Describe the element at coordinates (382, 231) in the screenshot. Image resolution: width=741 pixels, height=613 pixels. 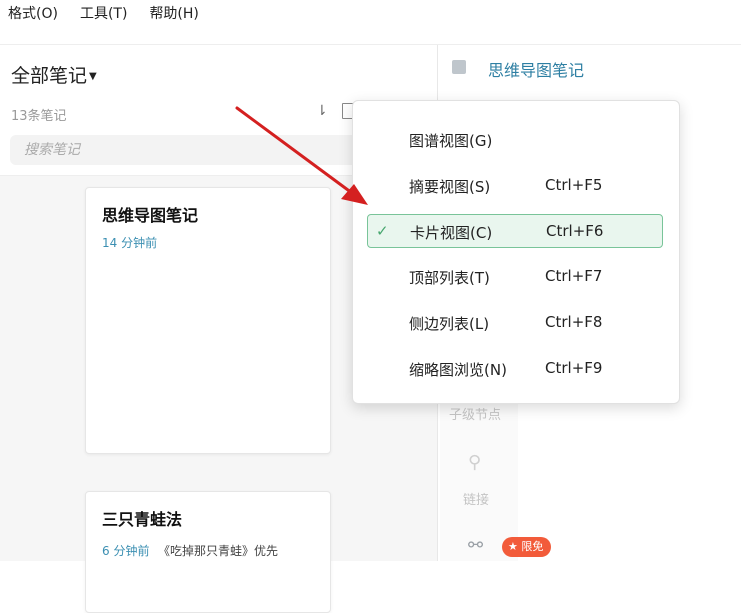
I see `check-icon: ✓` at that location.